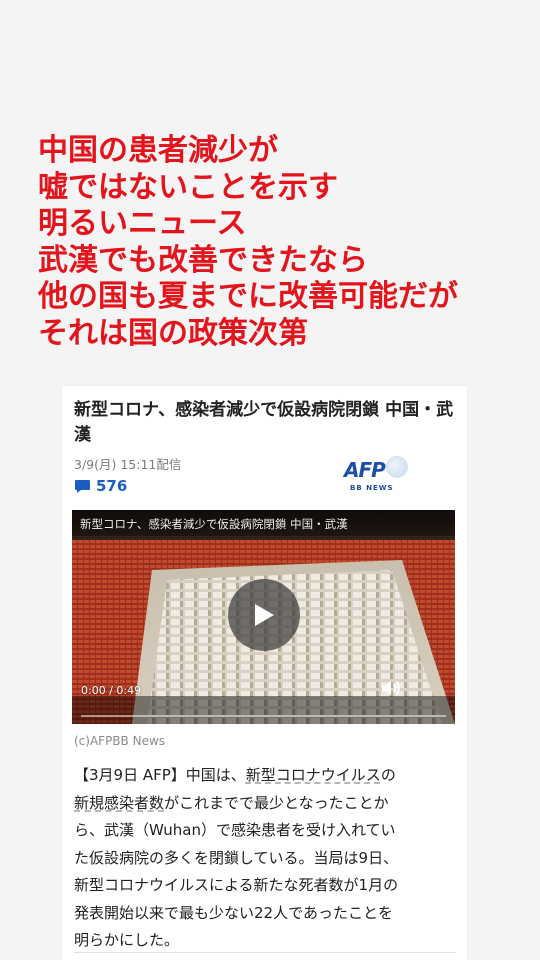 The height and width of the screenshot is (960, 540). I want to click on logo-word: AFP, so click(365, 470).